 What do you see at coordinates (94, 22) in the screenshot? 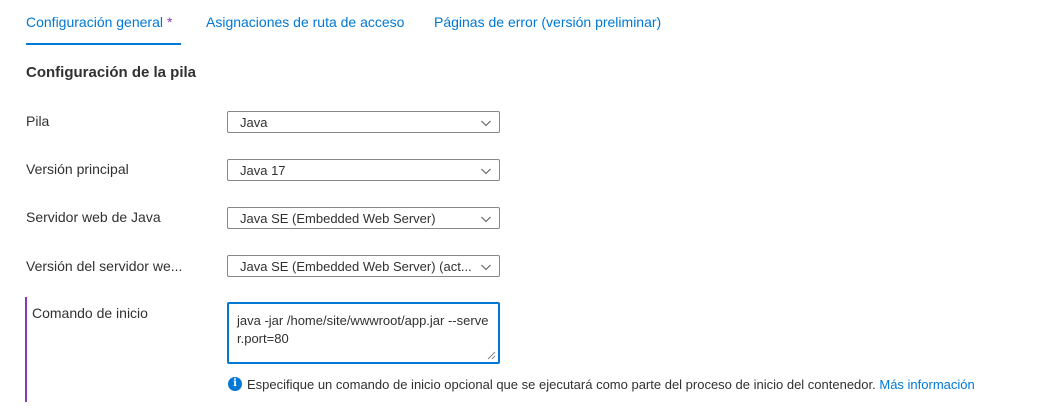
I see `tab-label: Configuración general` at bounding box center [94, 22].